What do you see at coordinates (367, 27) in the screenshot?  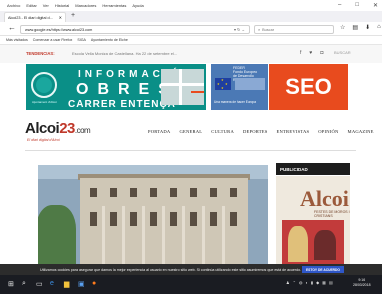 I see `download-icon: ⬇` at bounding box center [367, 27].